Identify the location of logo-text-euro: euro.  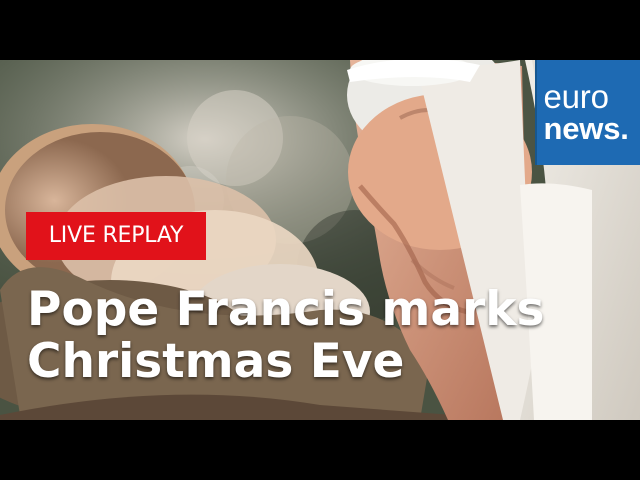
(576, 96).